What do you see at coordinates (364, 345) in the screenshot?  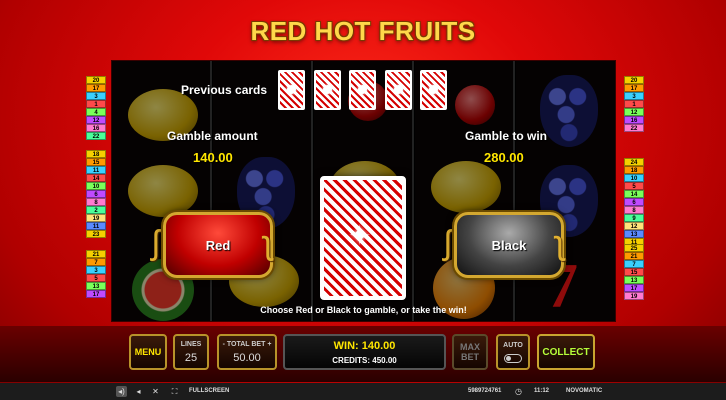 I see `win-amount: WIN: 140.00` at bounding box center [364, 345].